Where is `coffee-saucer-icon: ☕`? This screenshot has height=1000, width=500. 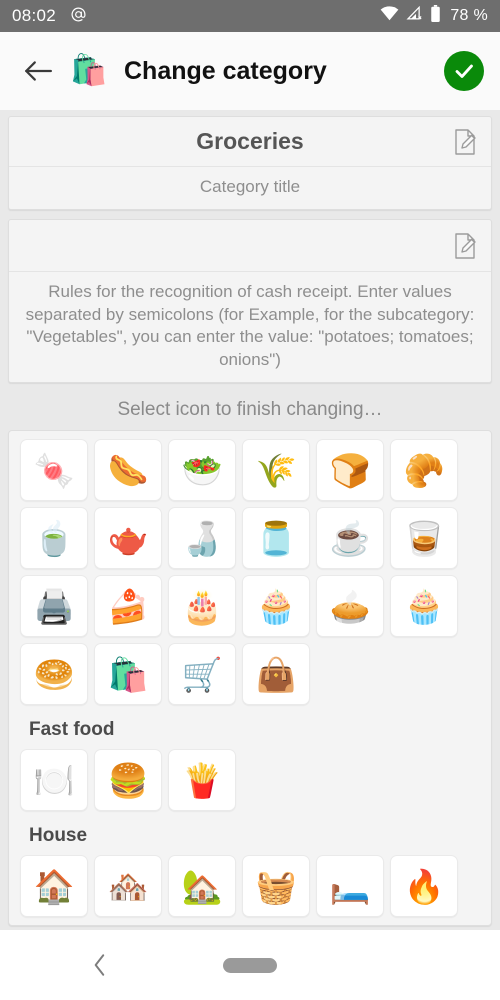
coffee-saucer-icon: ☕ is located at coordinates (350, 538).